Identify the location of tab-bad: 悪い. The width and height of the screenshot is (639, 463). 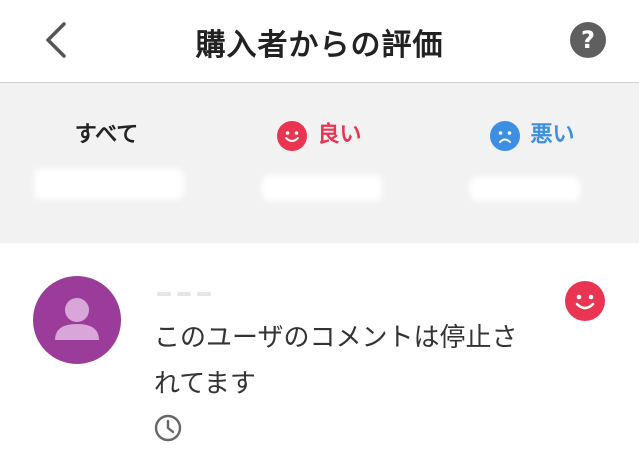
(532, 163).